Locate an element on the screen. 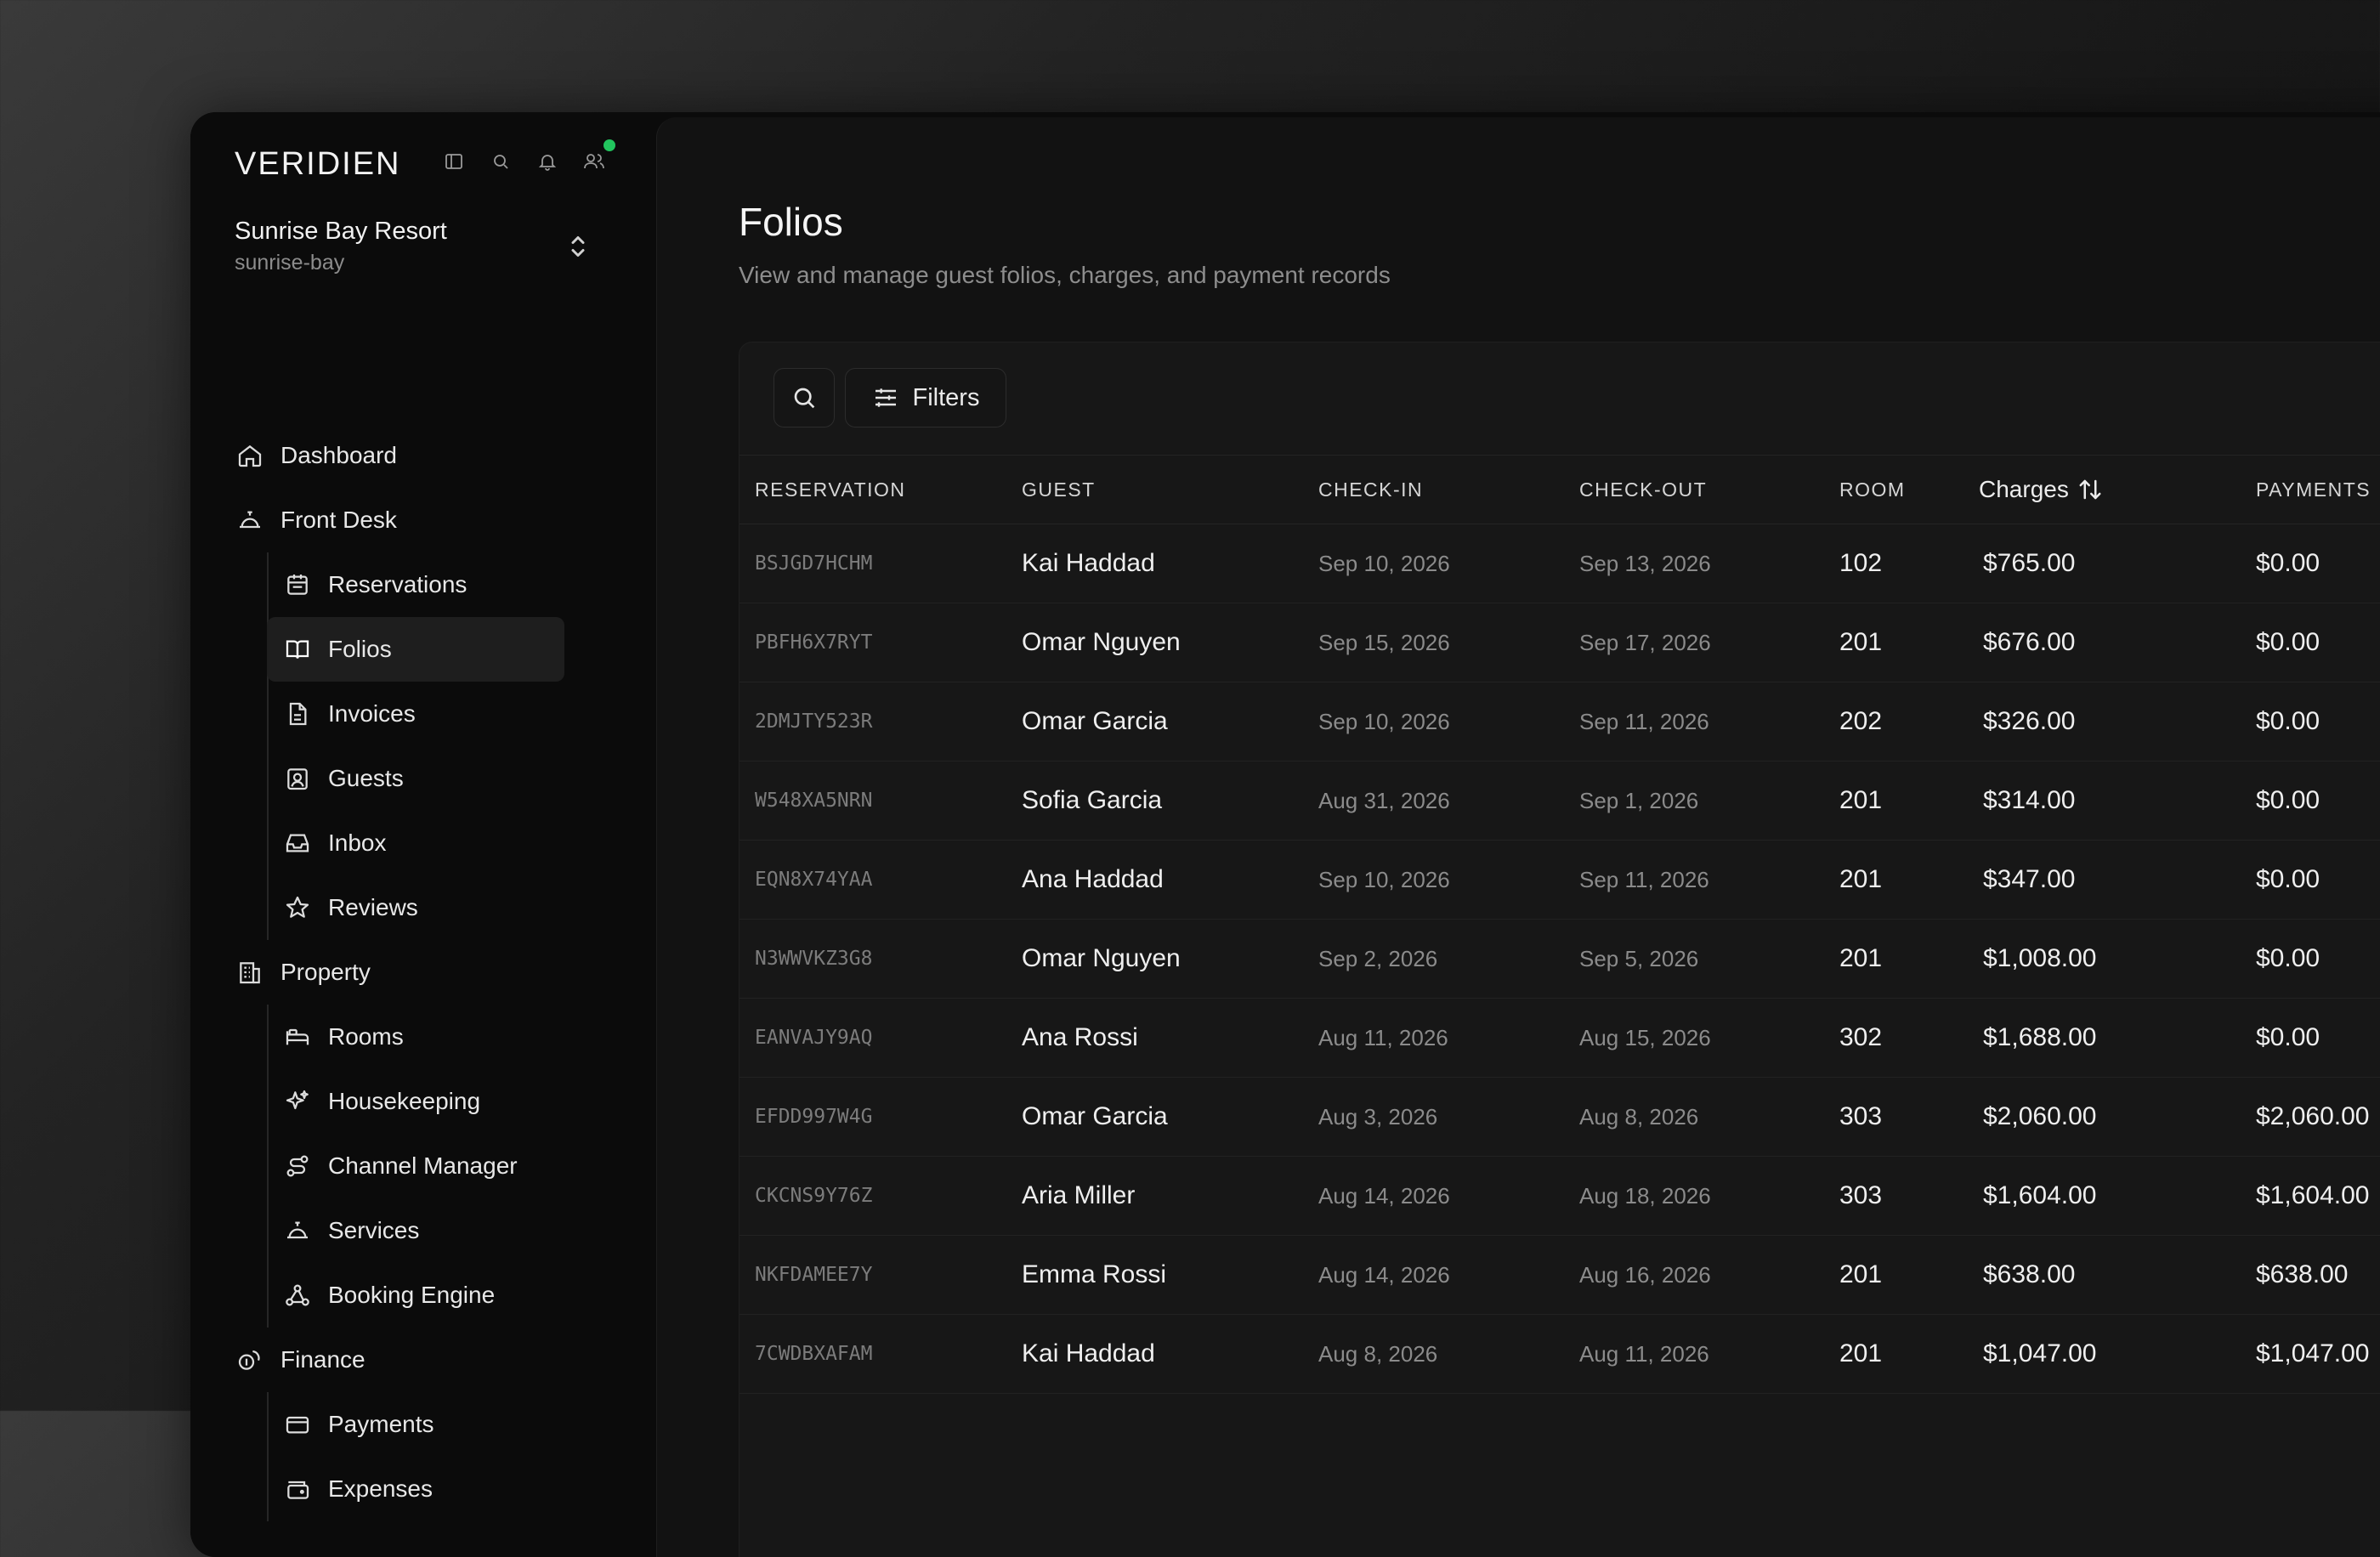 The height and width of the screenshot is (1557, 2380). sidebar-item-folios: Folios is located at coordinates (415, 649).